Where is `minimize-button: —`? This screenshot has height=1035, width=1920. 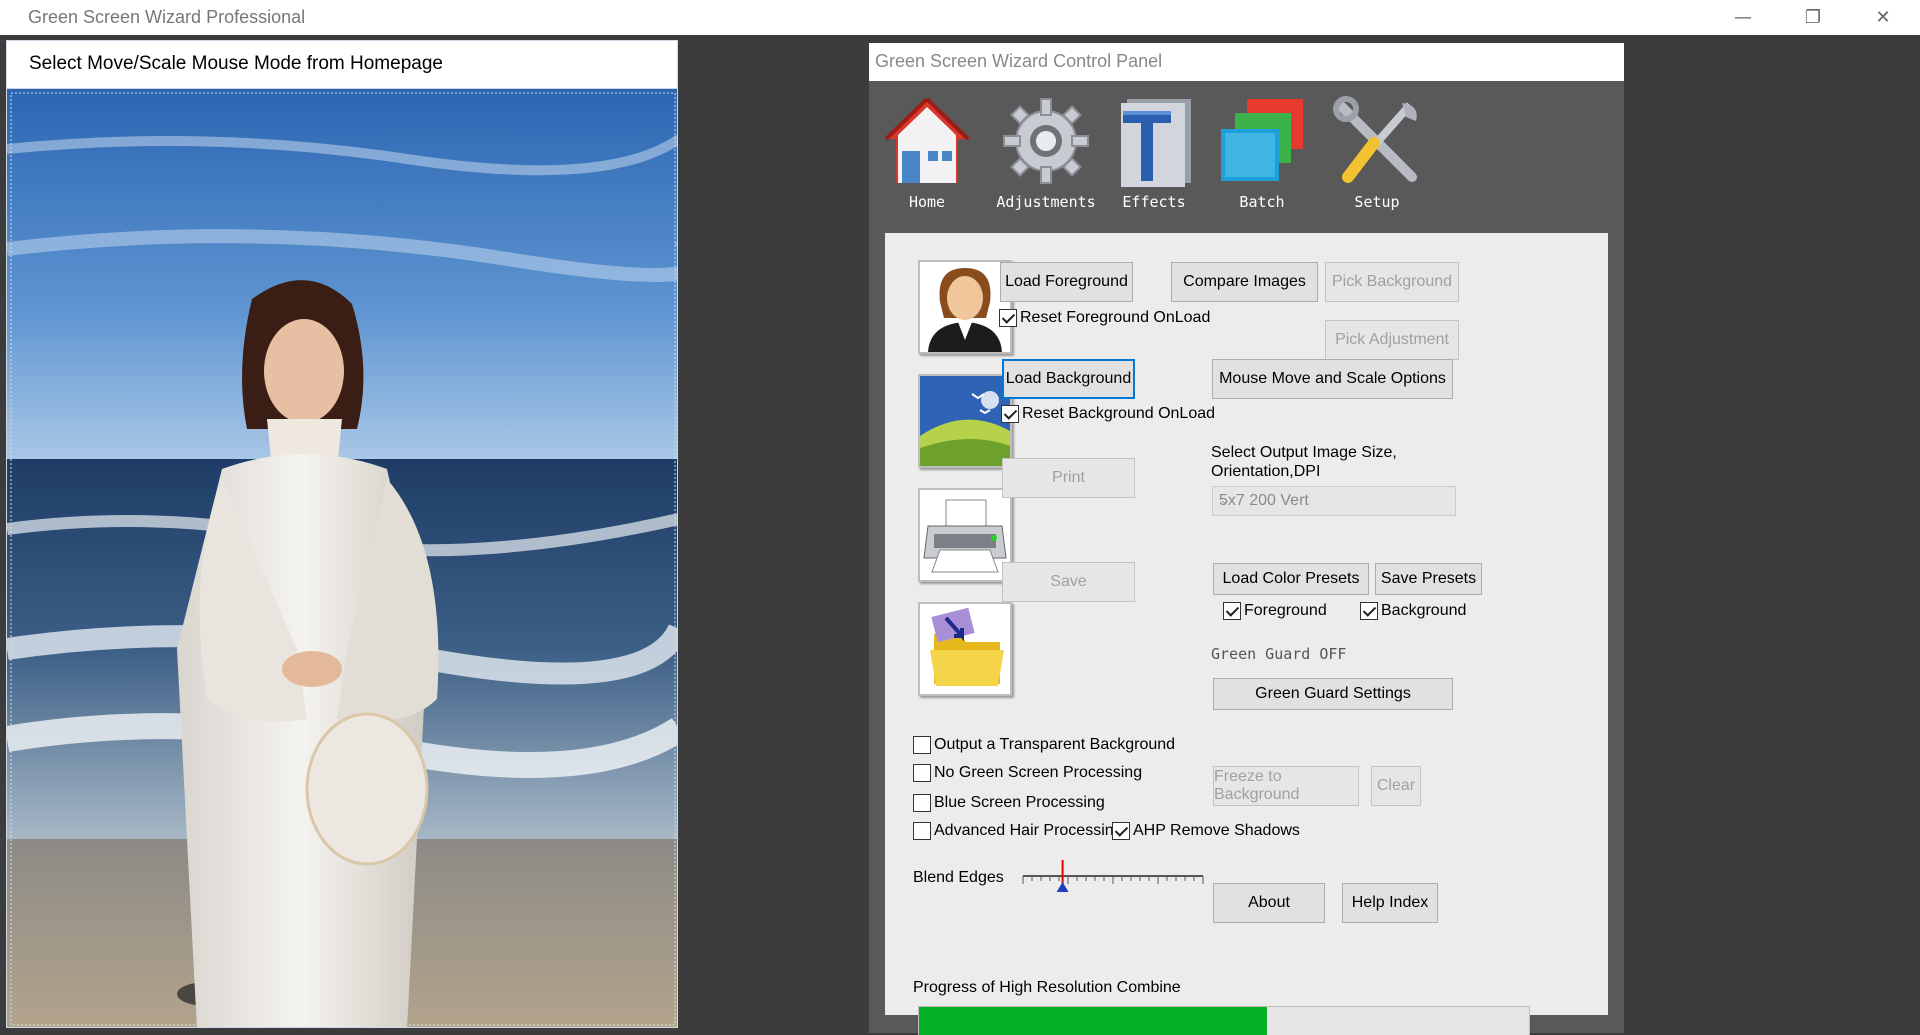
minimize-button: — is located at coordinates (1743, 17).